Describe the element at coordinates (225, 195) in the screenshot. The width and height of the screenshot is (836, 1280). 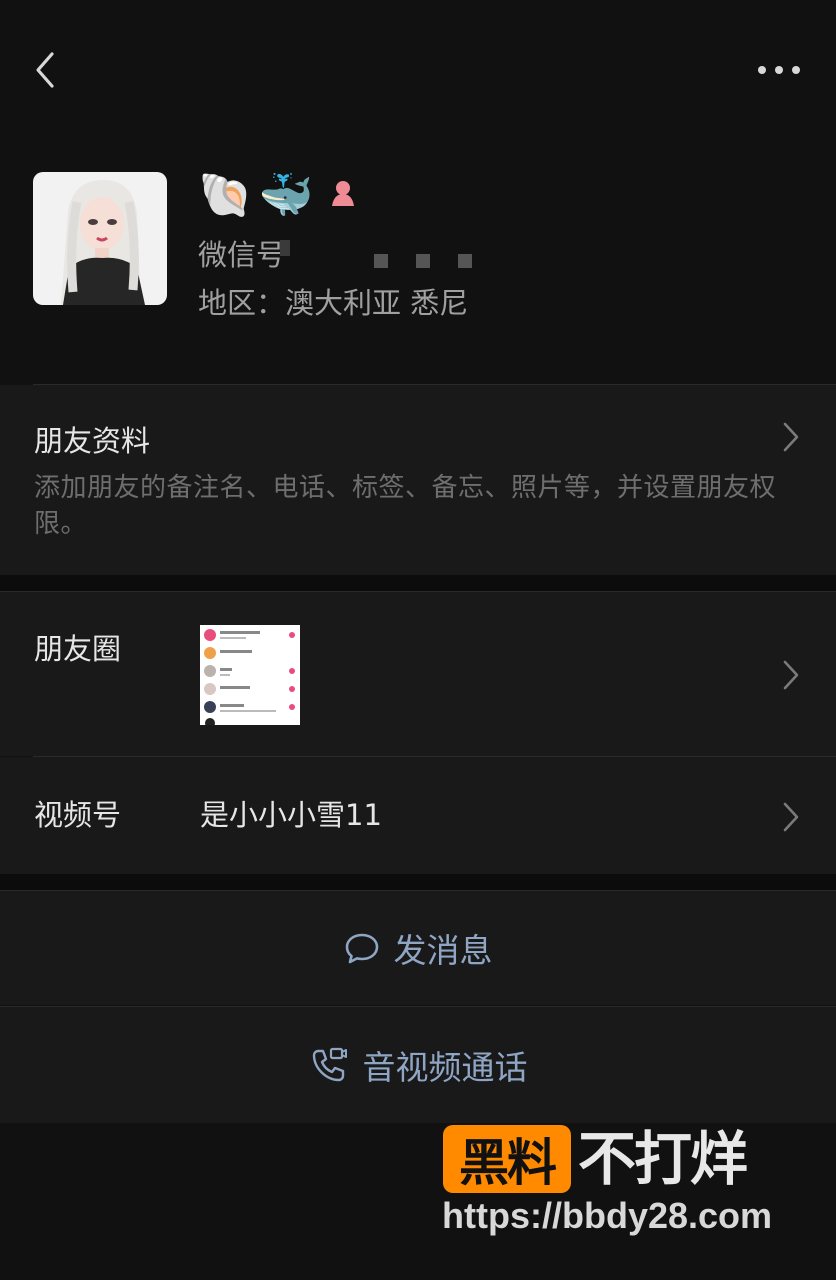
I see `shell-emoji: 🐚` at that location.